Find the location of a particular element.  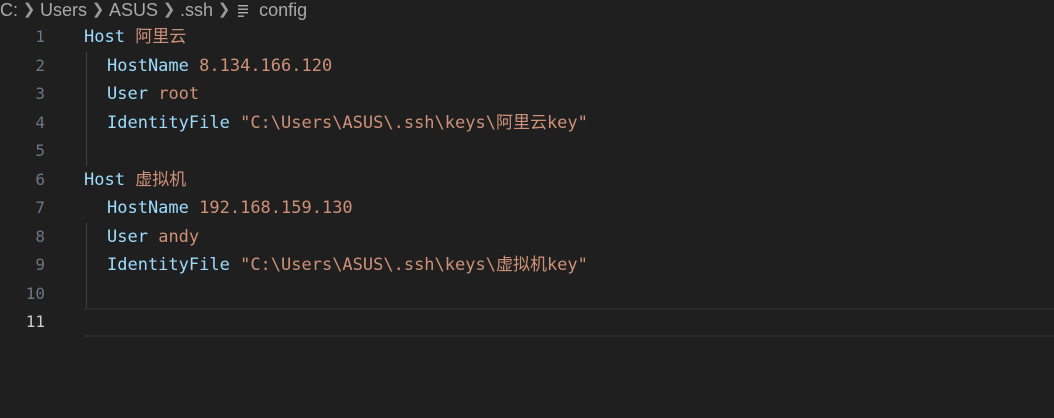

config-value: 阿里云 is located at coordinates (161, 37).